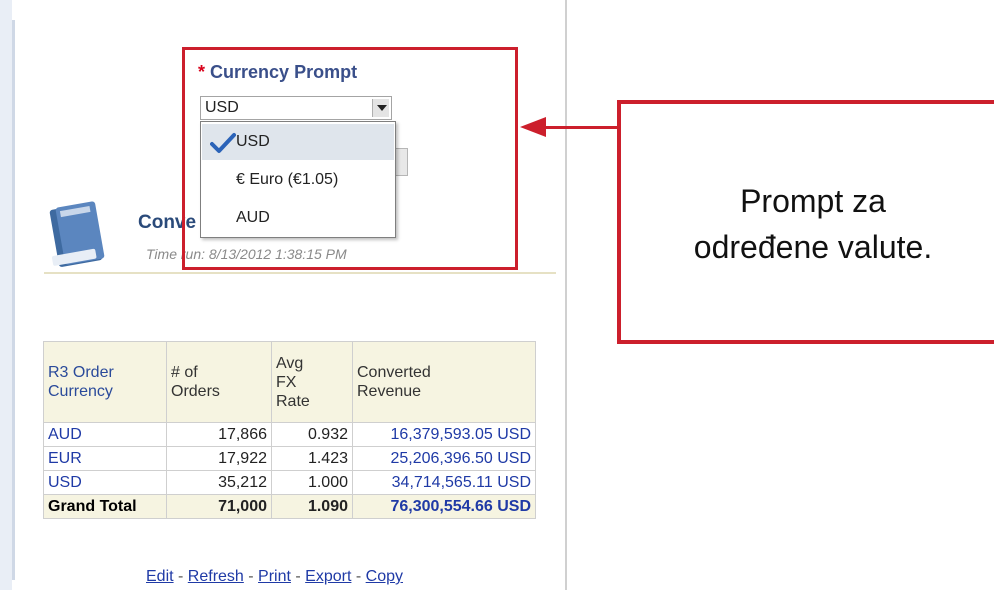 This screenshot has width=994, height=590. I want to click on table-row: USD 35,212 1.000 34,714,565.11 USD, so click(289, 482).